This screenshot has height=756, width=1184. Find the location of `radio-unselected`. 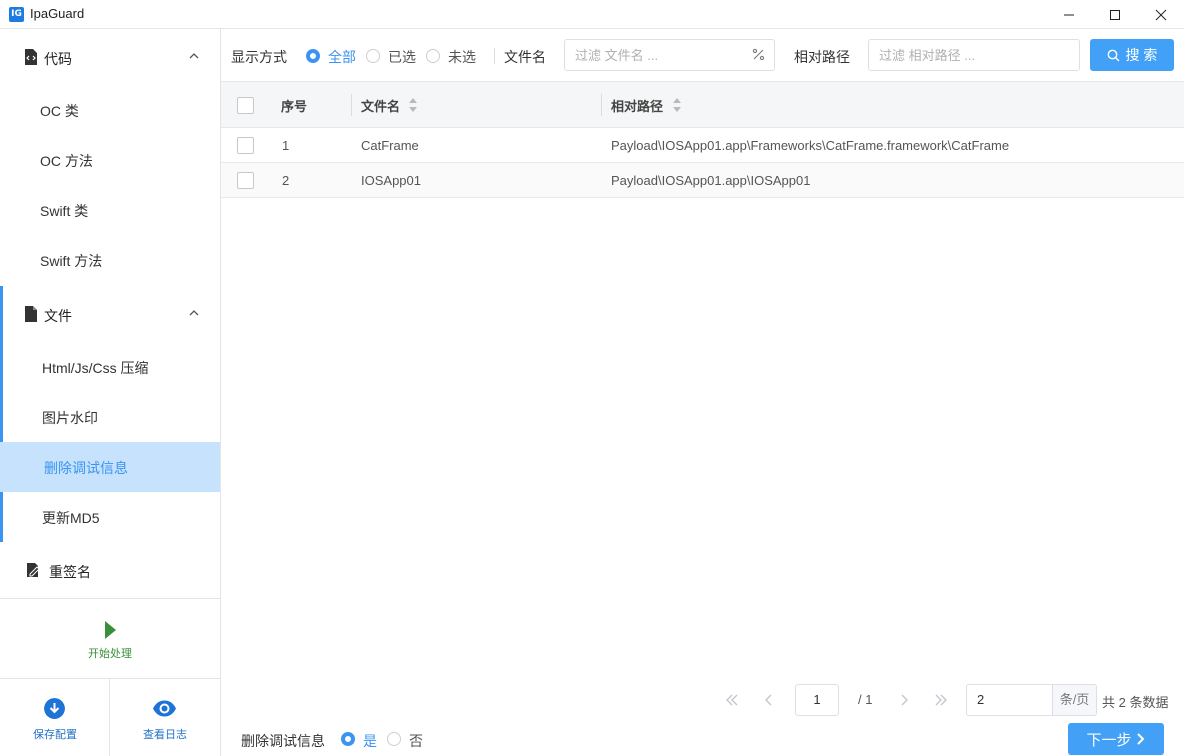

radio-unselected is located at coordinates (433, 56).